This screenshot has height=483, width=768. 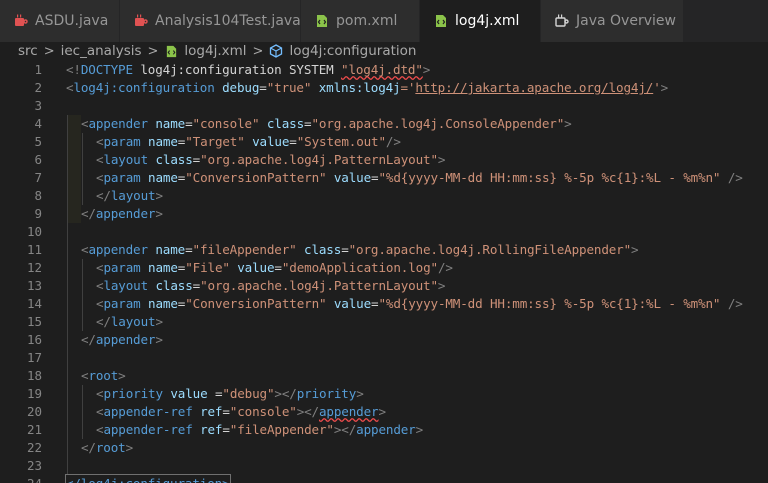 What do you see at coordinates (38, 159) in the screenshot?
I see `line-number: 6` at bounding box center [38, 159].